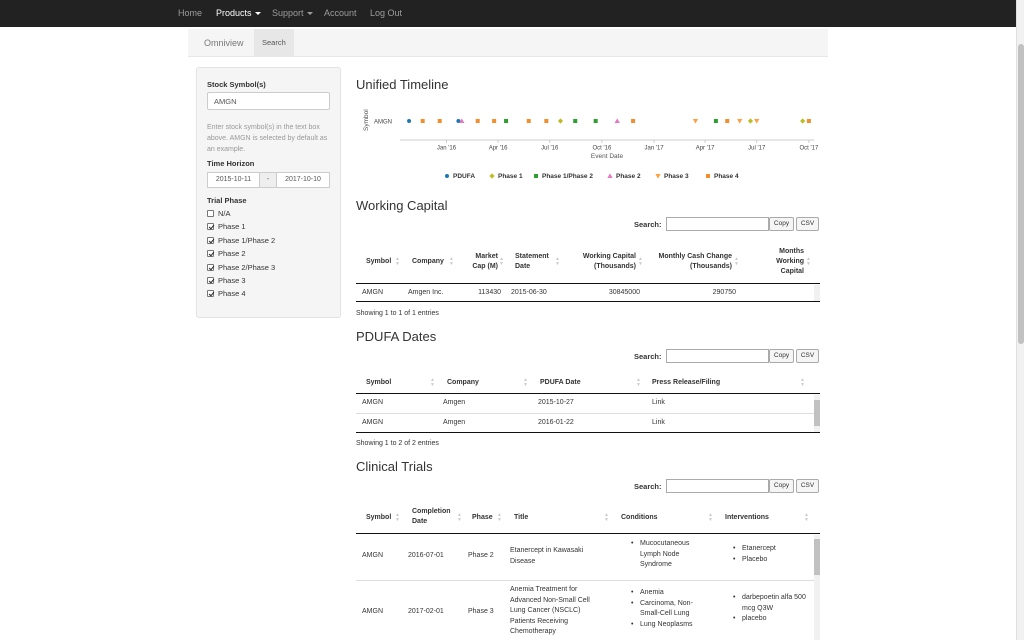 This screenshot has width=1024, height=640. What do you see at coordinates (686, 383) in the screenshot?
I see `pdufa-header-press: Press Release/Filing` at bounding box center [686, 383].